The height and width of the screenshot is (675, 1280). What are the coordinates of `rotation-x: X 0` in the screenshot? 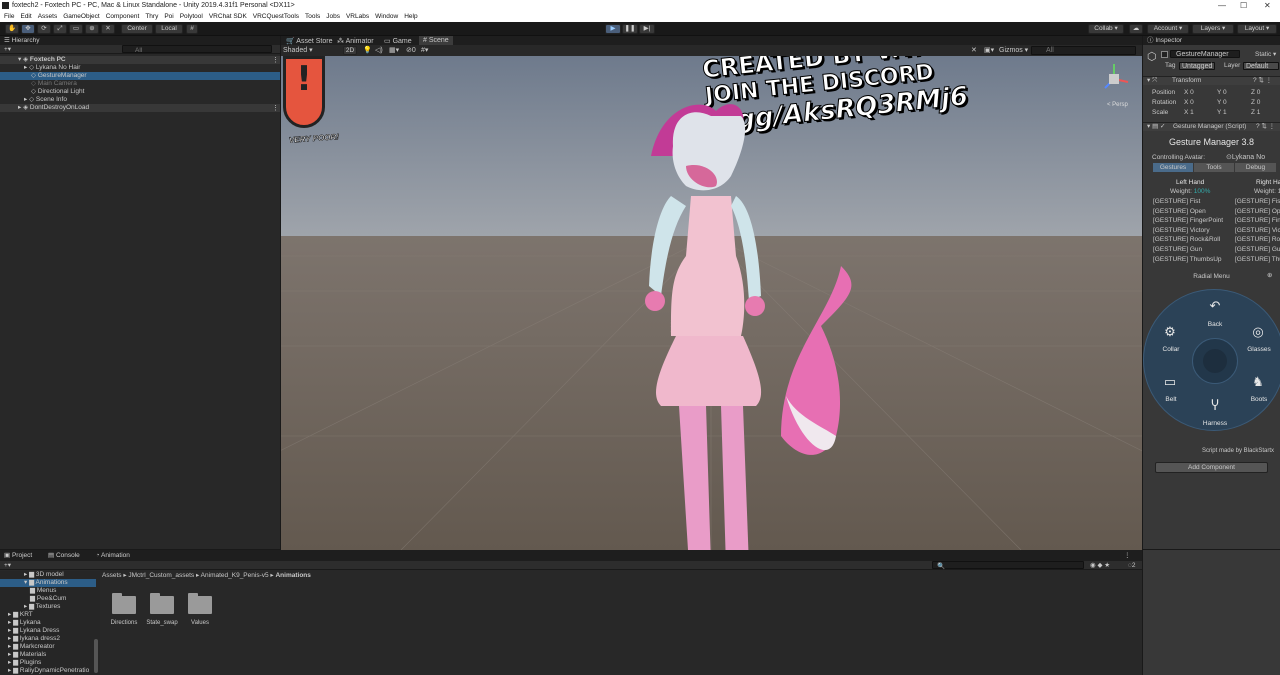 It's located at (1189, 103).